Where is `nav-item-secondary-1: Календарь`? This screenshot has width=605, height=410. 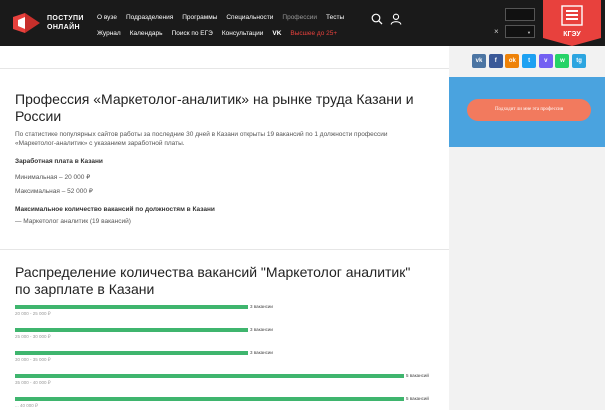
nav-item-secondary-1: Календарь is located at coordinates (146, 34).